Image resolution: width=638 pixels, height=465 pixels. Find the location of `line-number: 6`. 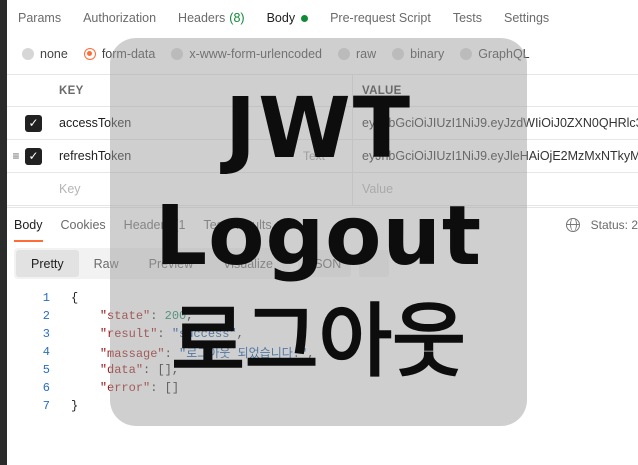

line-number: 6 is located at coordinates (46, 388).